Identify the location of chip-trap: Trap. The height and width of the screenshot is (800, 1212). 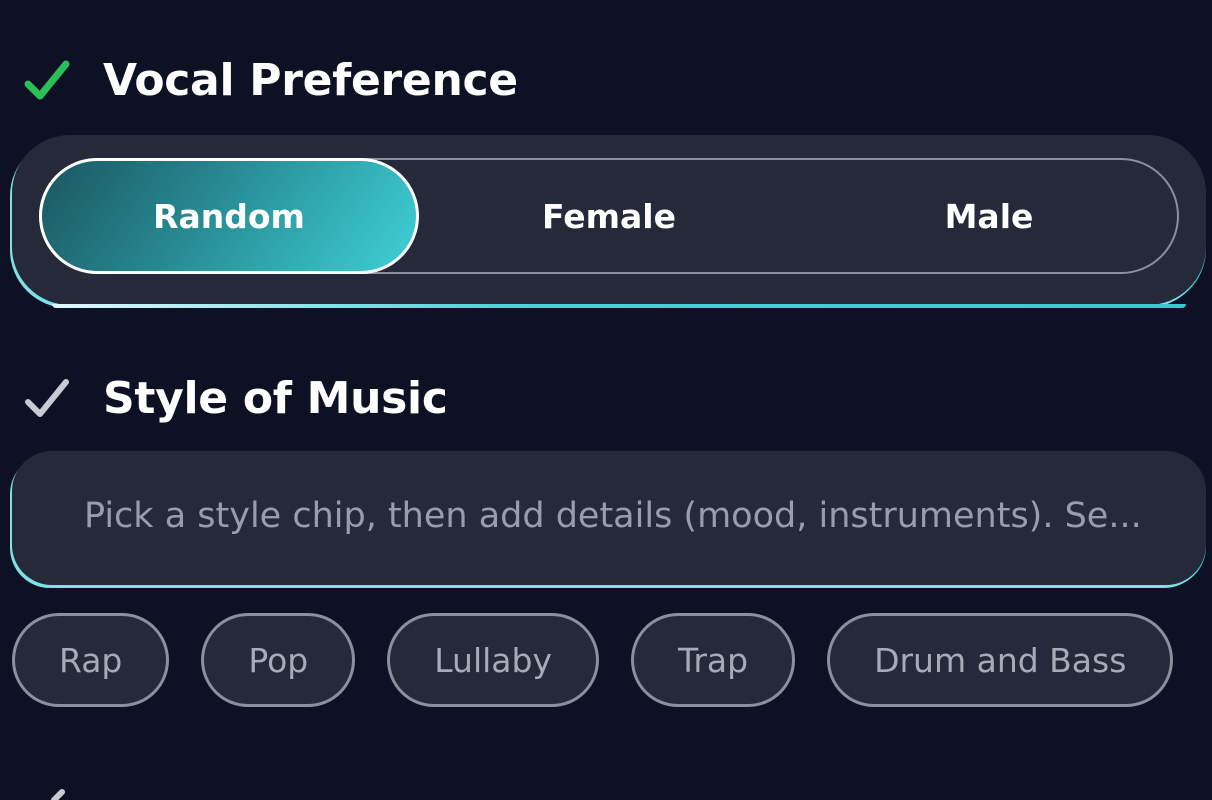
(713, 660).